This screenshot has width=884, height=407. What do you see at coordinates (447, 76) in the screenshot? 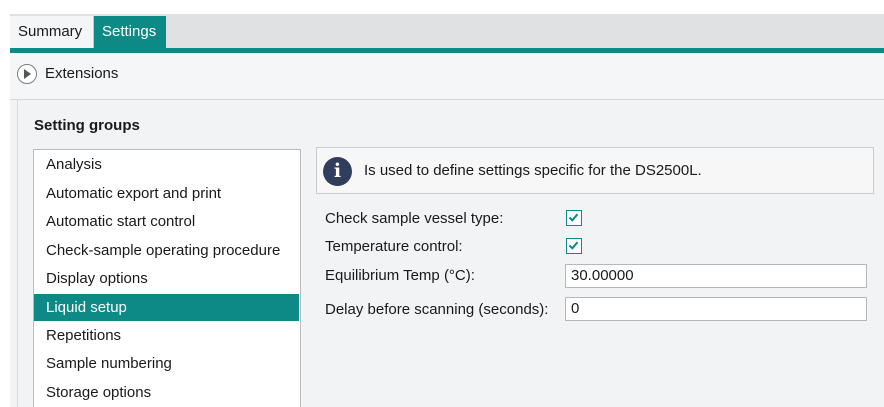
I see `extensions-expander` at bounding box center [447, 76].